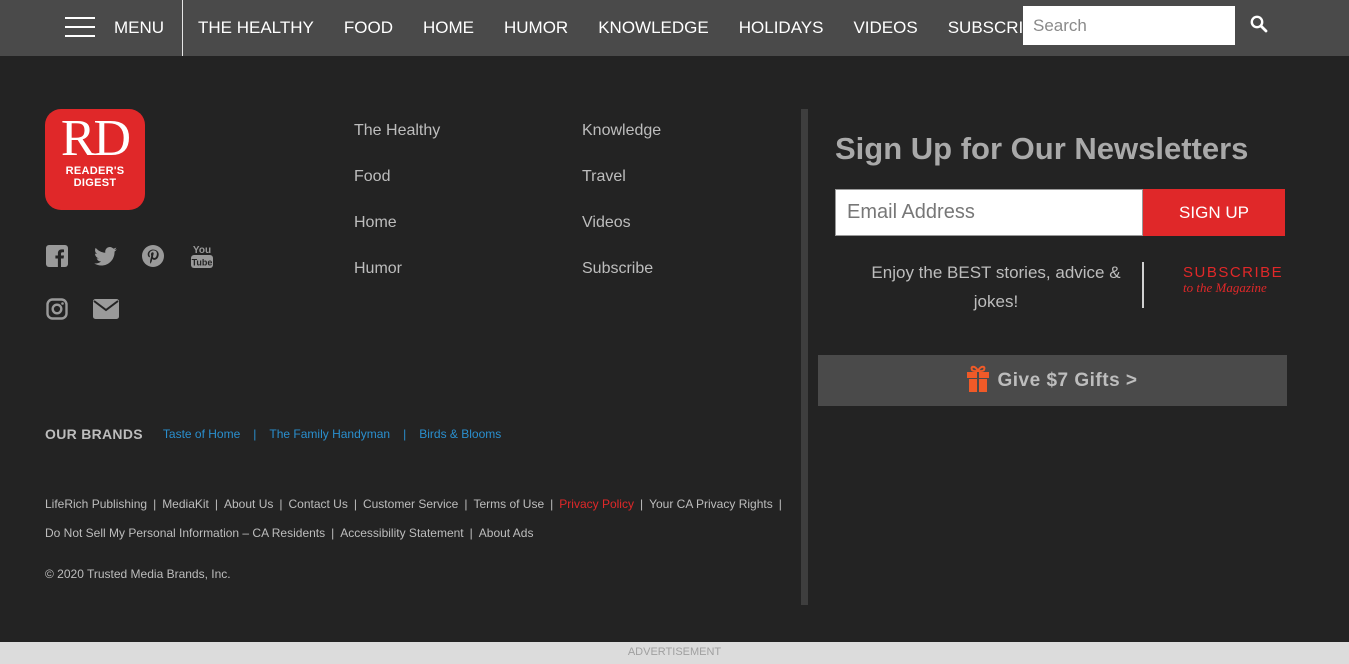 This screenshot has height=664, width=1349. Describe the element at coordinates (248, 504) in the screenshot. I see `legal-link-about-us: About Us` at that location.